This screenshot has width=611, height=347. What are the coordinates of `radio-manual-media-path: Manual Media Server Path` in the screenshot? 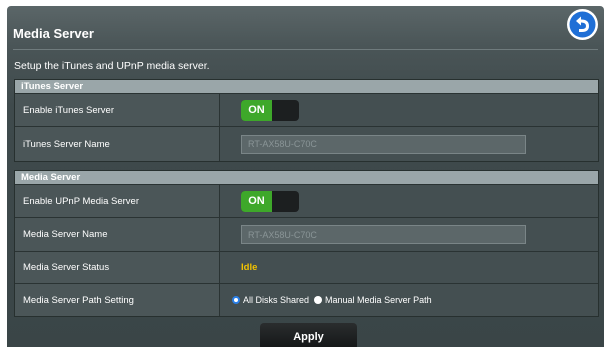 It's located at (373, 300).